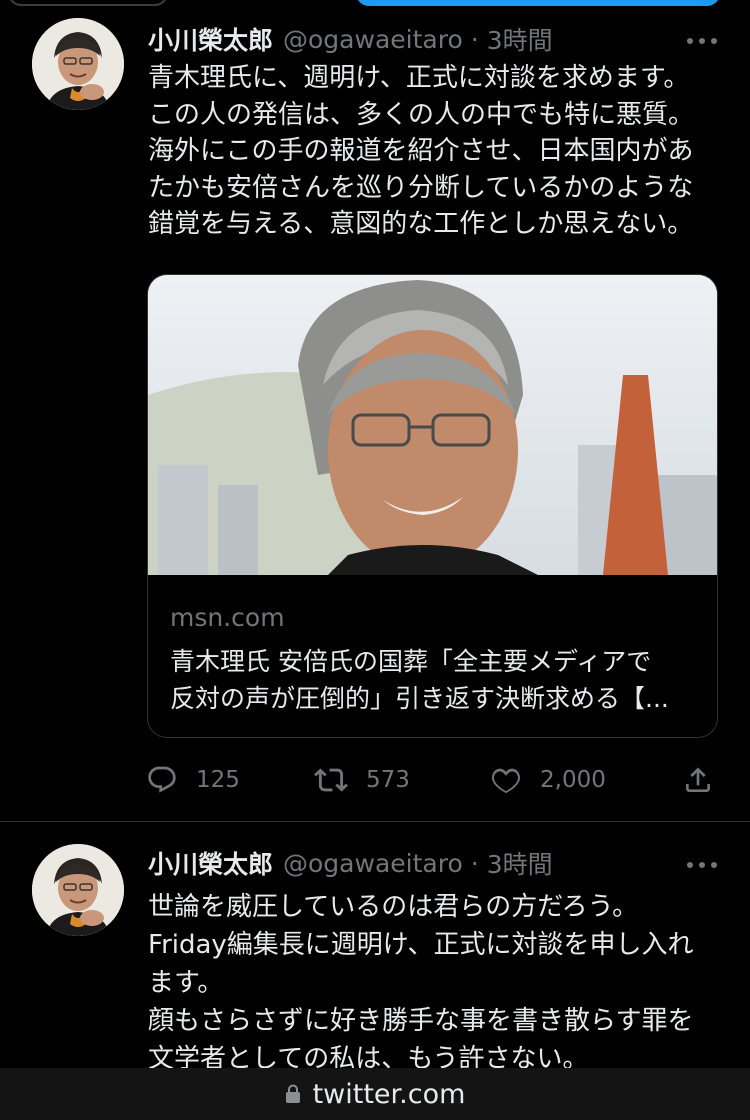 This screenshot has width=750, height=1120. Describe the element at coordinates (421, 114) in the screenshot. I see `tweet-text-line: この人の発信は、多くの人の中でも特に悪質。` at that location.